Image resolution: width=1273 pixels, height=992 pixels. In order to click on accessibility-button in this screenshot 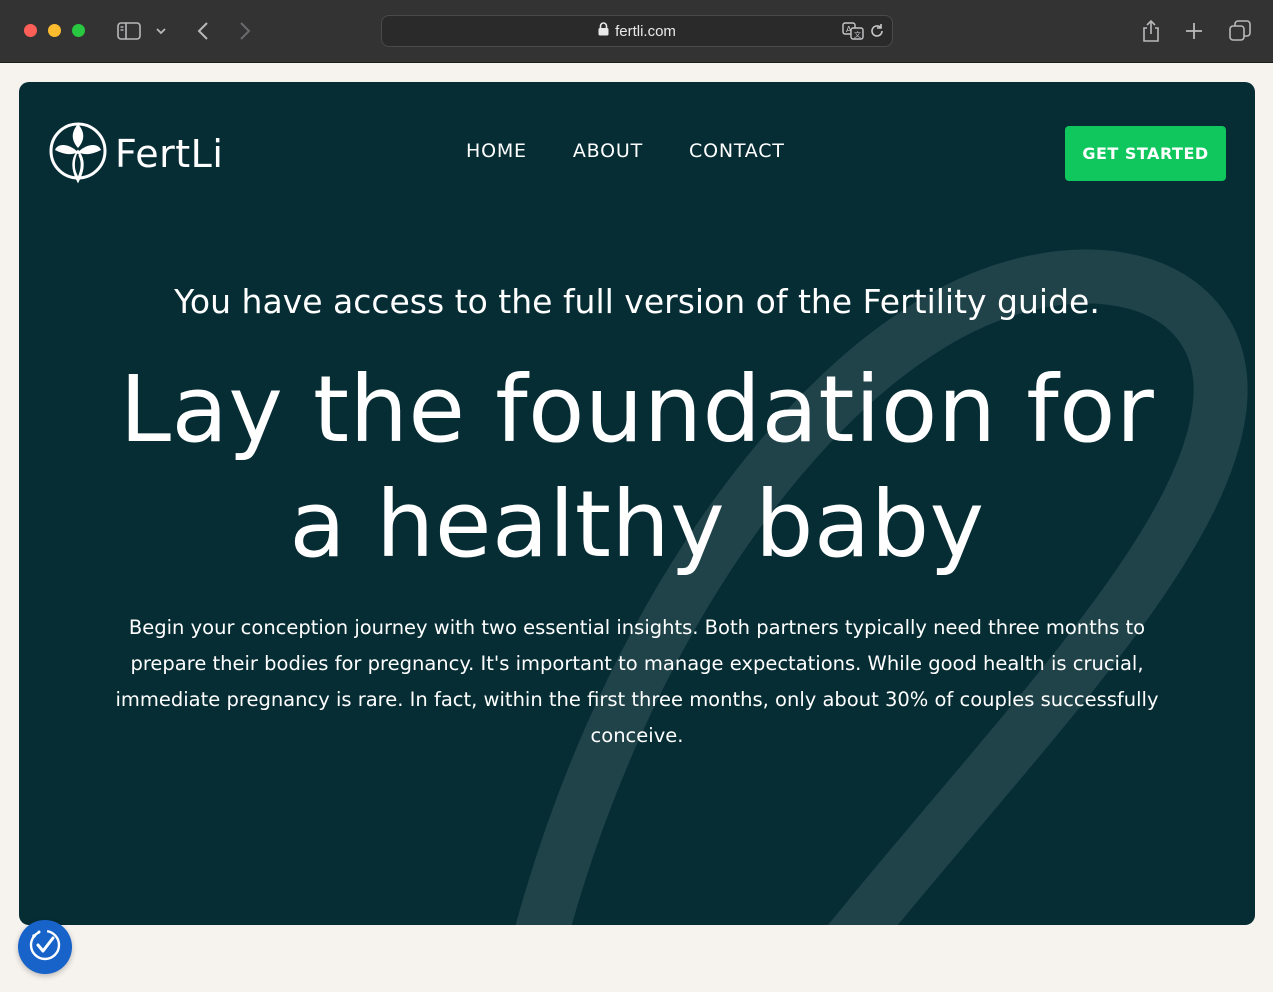, I will do `click(45, 947)`.